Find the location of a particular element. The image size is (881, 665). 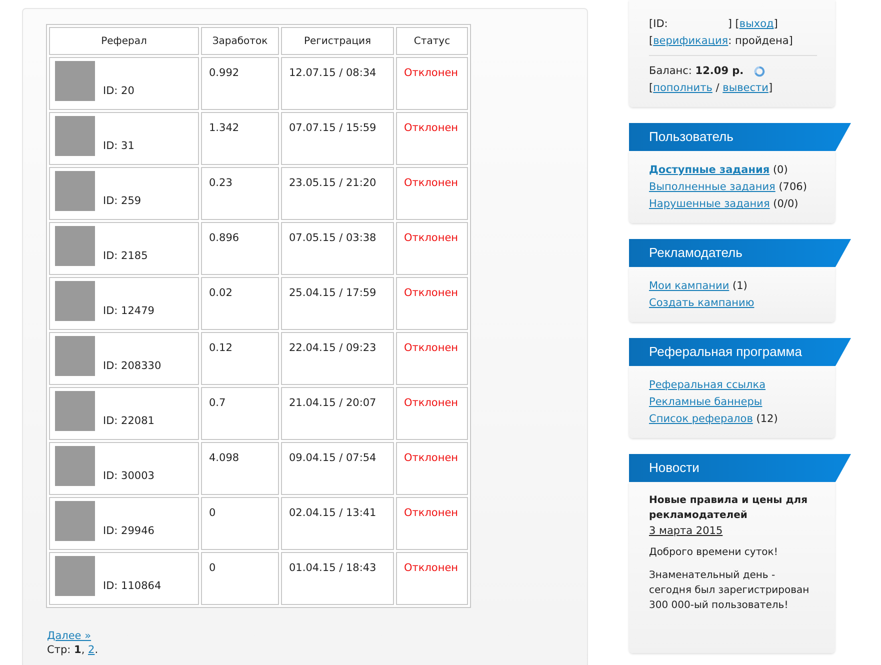

column-header: Реферал is located at coordinates (124, 41).